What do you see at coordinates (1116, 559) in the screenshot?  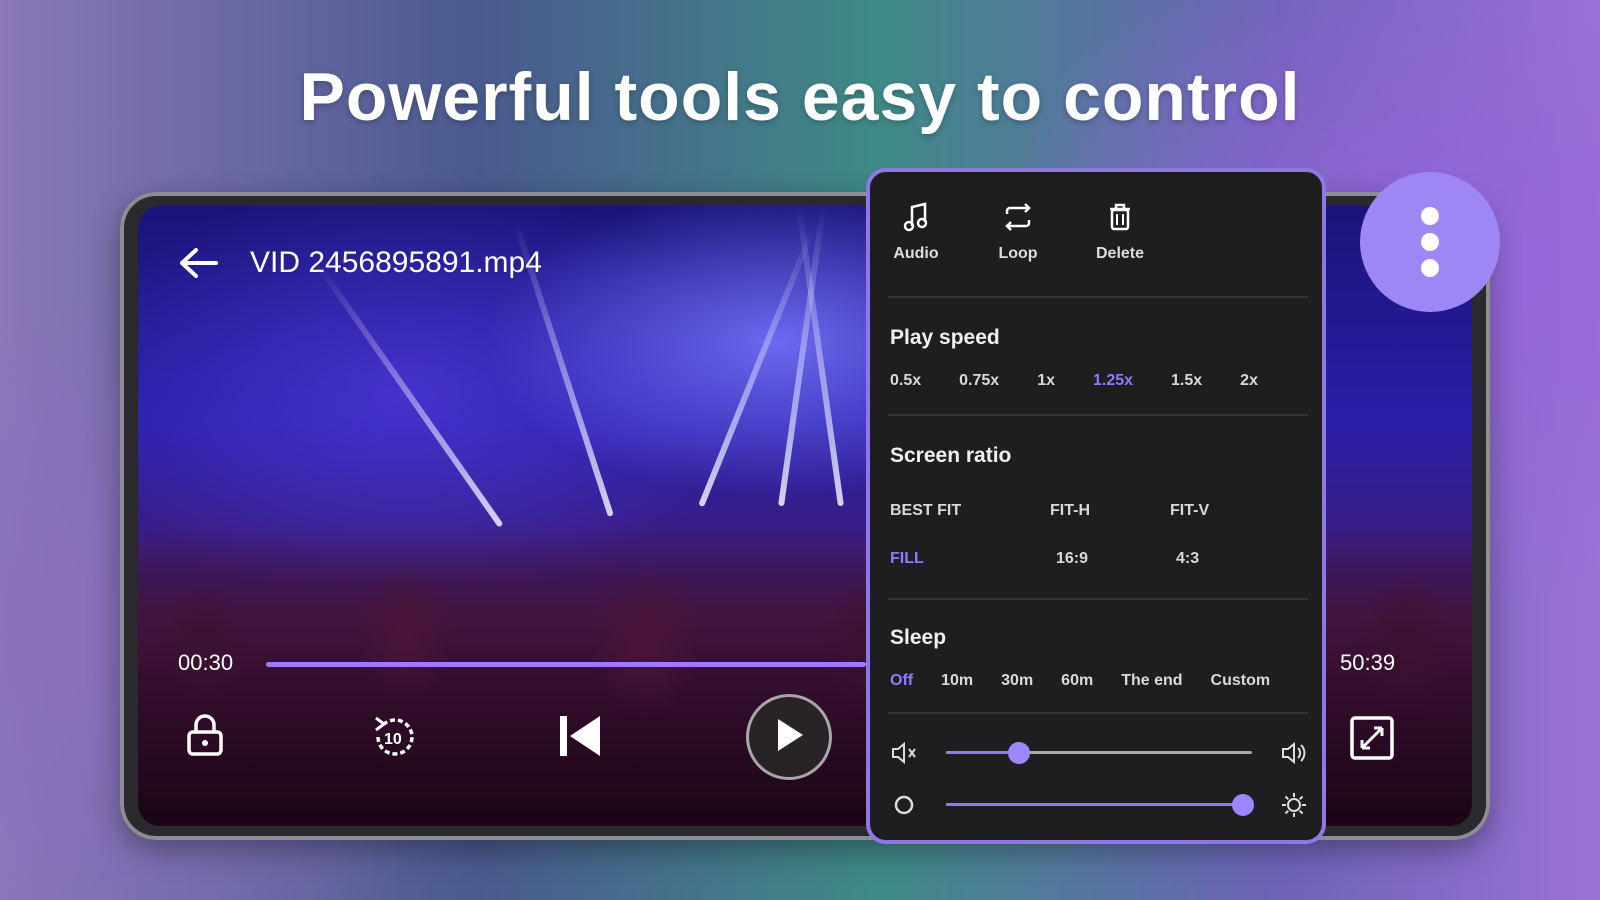 I see `ratio-option-16-9: 16:9` at bounding box center [1116, 559].